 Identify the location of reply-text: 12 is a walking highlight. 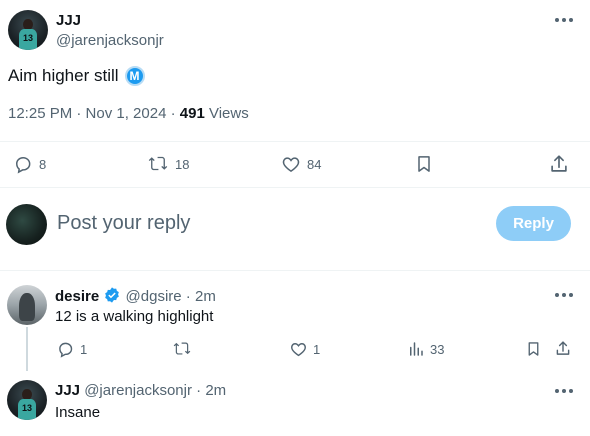
(134, 316).